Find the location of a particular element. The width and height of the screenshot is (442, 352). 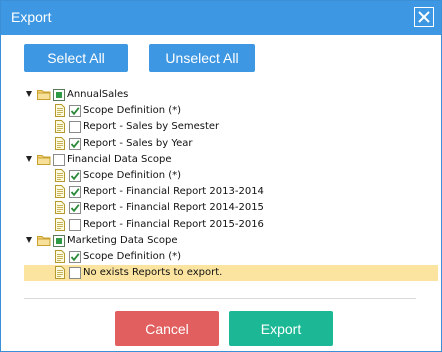

close-icon is located at coordinates (424, 17).